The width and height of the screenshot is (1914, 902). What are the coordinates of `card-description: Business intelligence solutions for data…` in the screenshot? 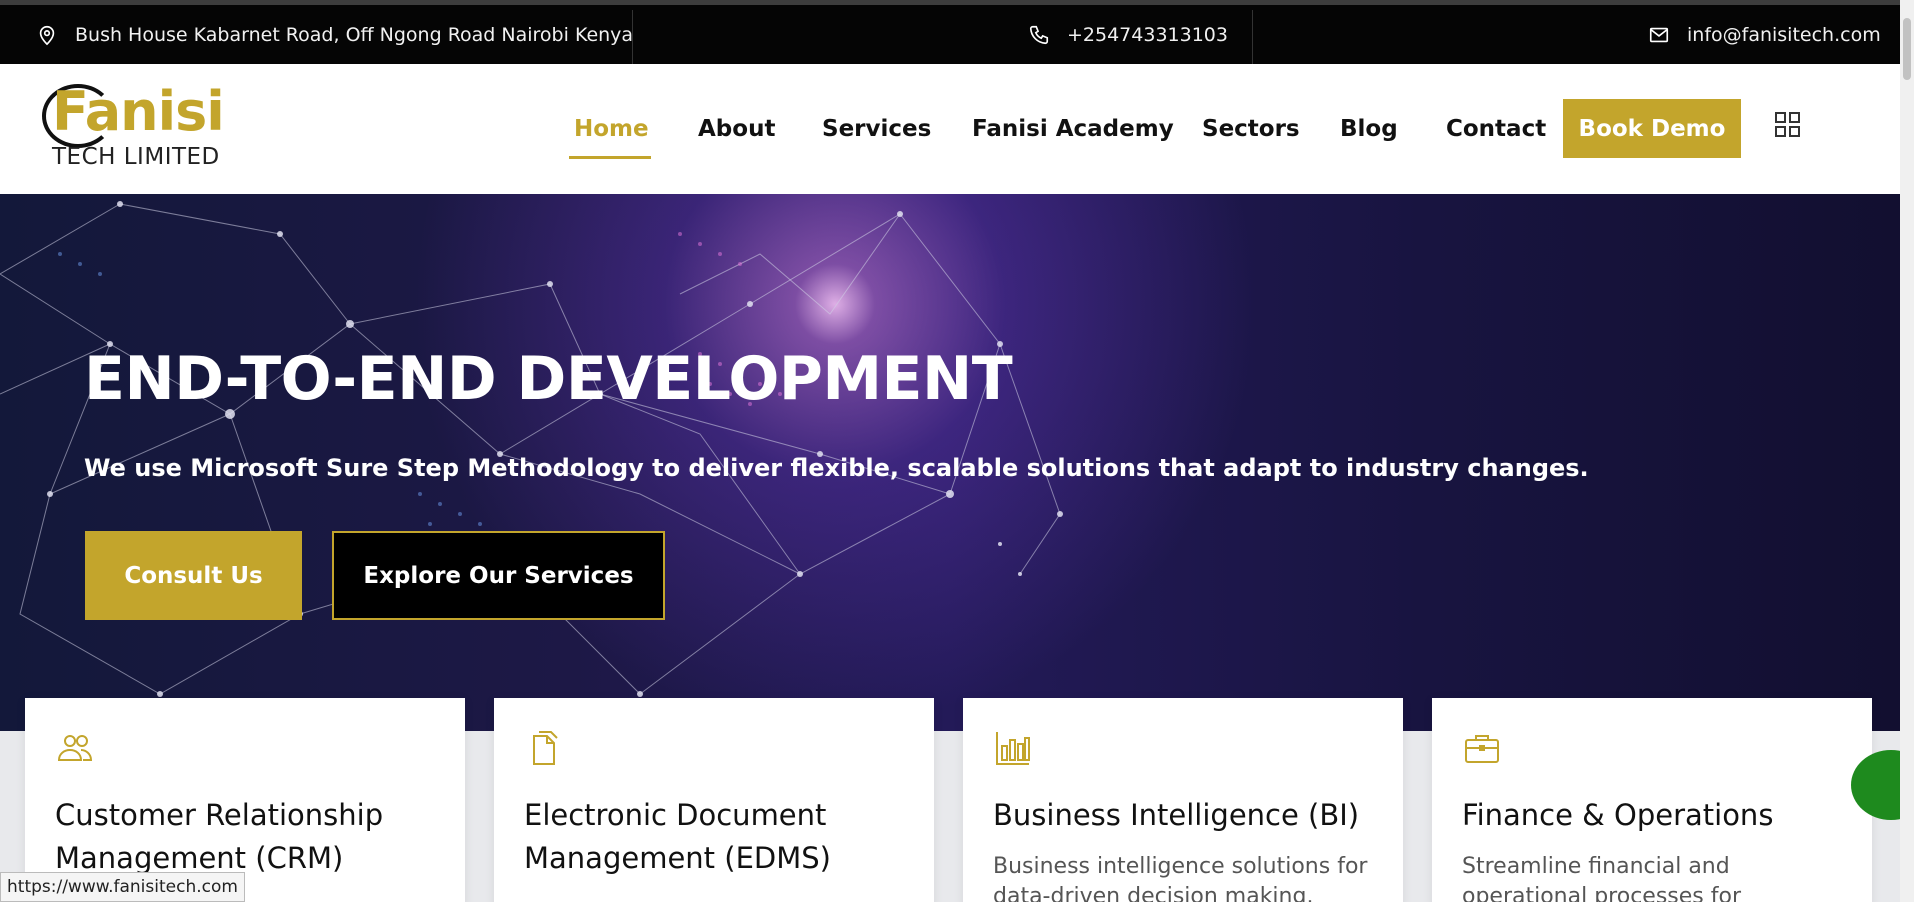 It's located at (1180, 878).